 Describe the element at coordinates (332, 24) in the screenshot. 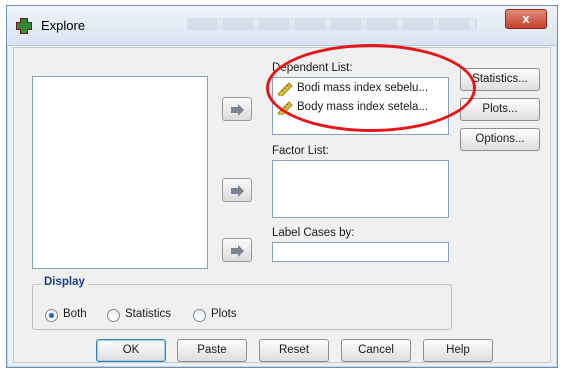

I see `title-blur` at that location.